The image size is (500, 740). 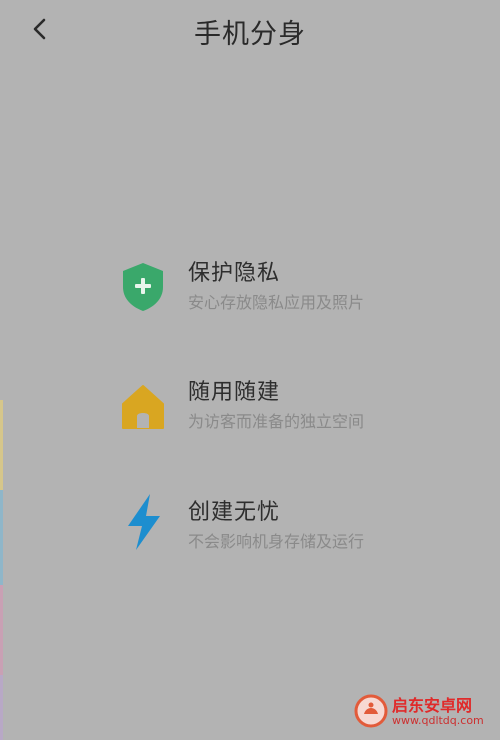 What do you see at coordinates (276, 541) in the screenshot?
I see `feature-subtitle: 不会影响机身存储及运行` at bounding box center [276, 541].